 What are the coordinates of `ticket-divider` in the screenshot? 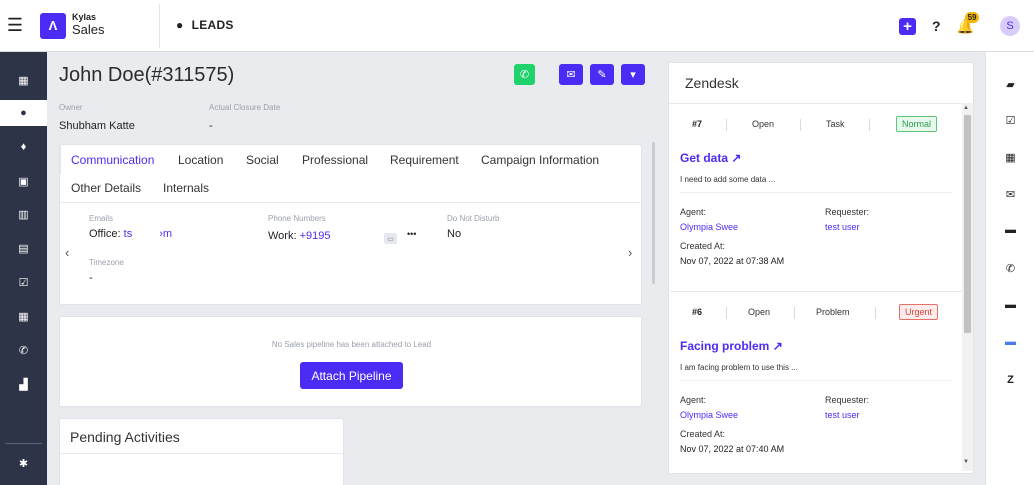 It's located at (816, 380).